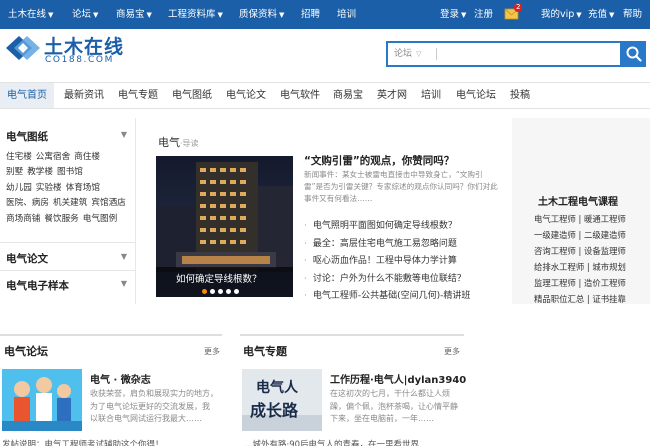 The width and height of the screenshot is (650, 446). Describe the element at coordinates (27, 95) in the screenshot. I see `tab-home: 电气首页` at that location.